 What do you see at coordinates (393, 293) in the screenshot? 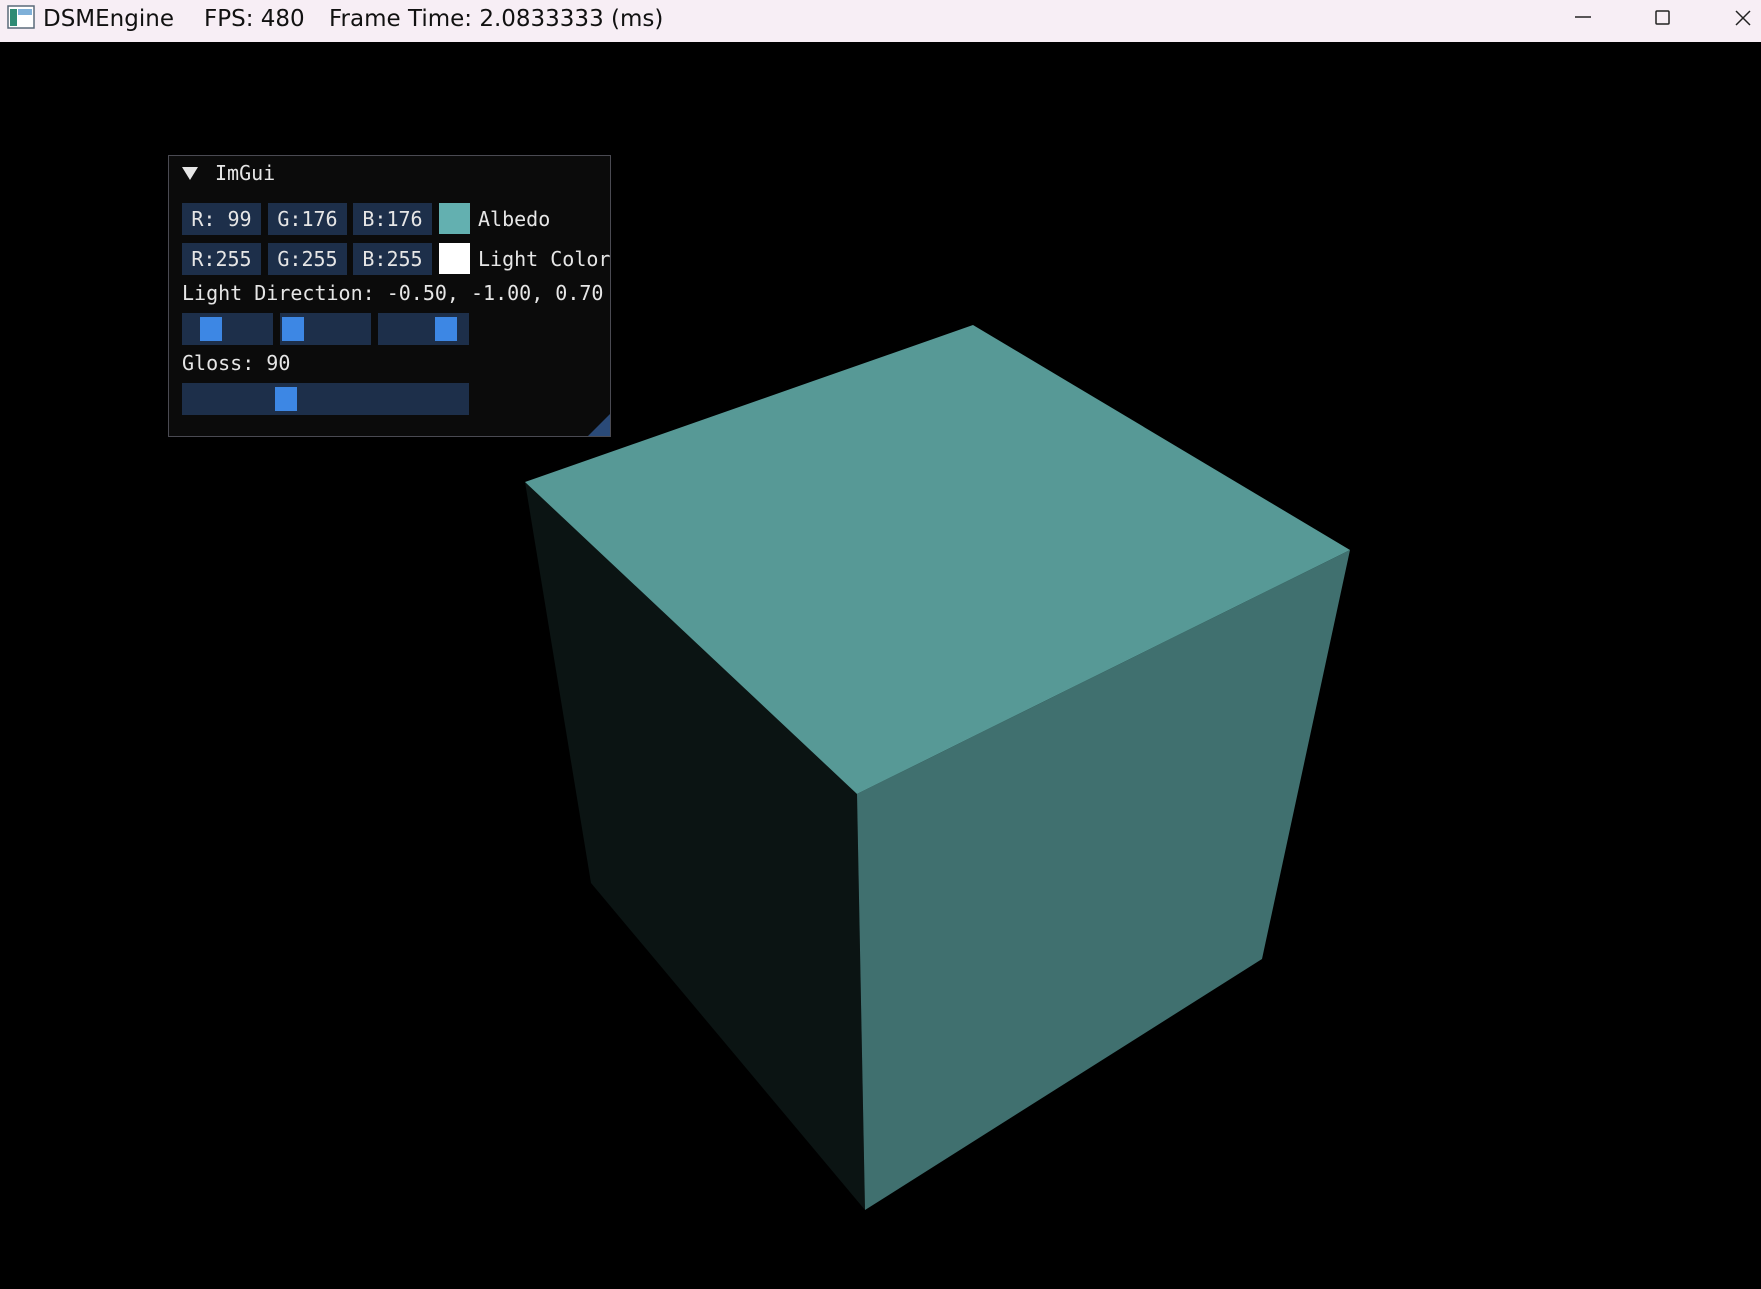
I see `light-direction-label: Light Direction: -0.50, -1.00, 0.70` at bounding box center [393, 293].